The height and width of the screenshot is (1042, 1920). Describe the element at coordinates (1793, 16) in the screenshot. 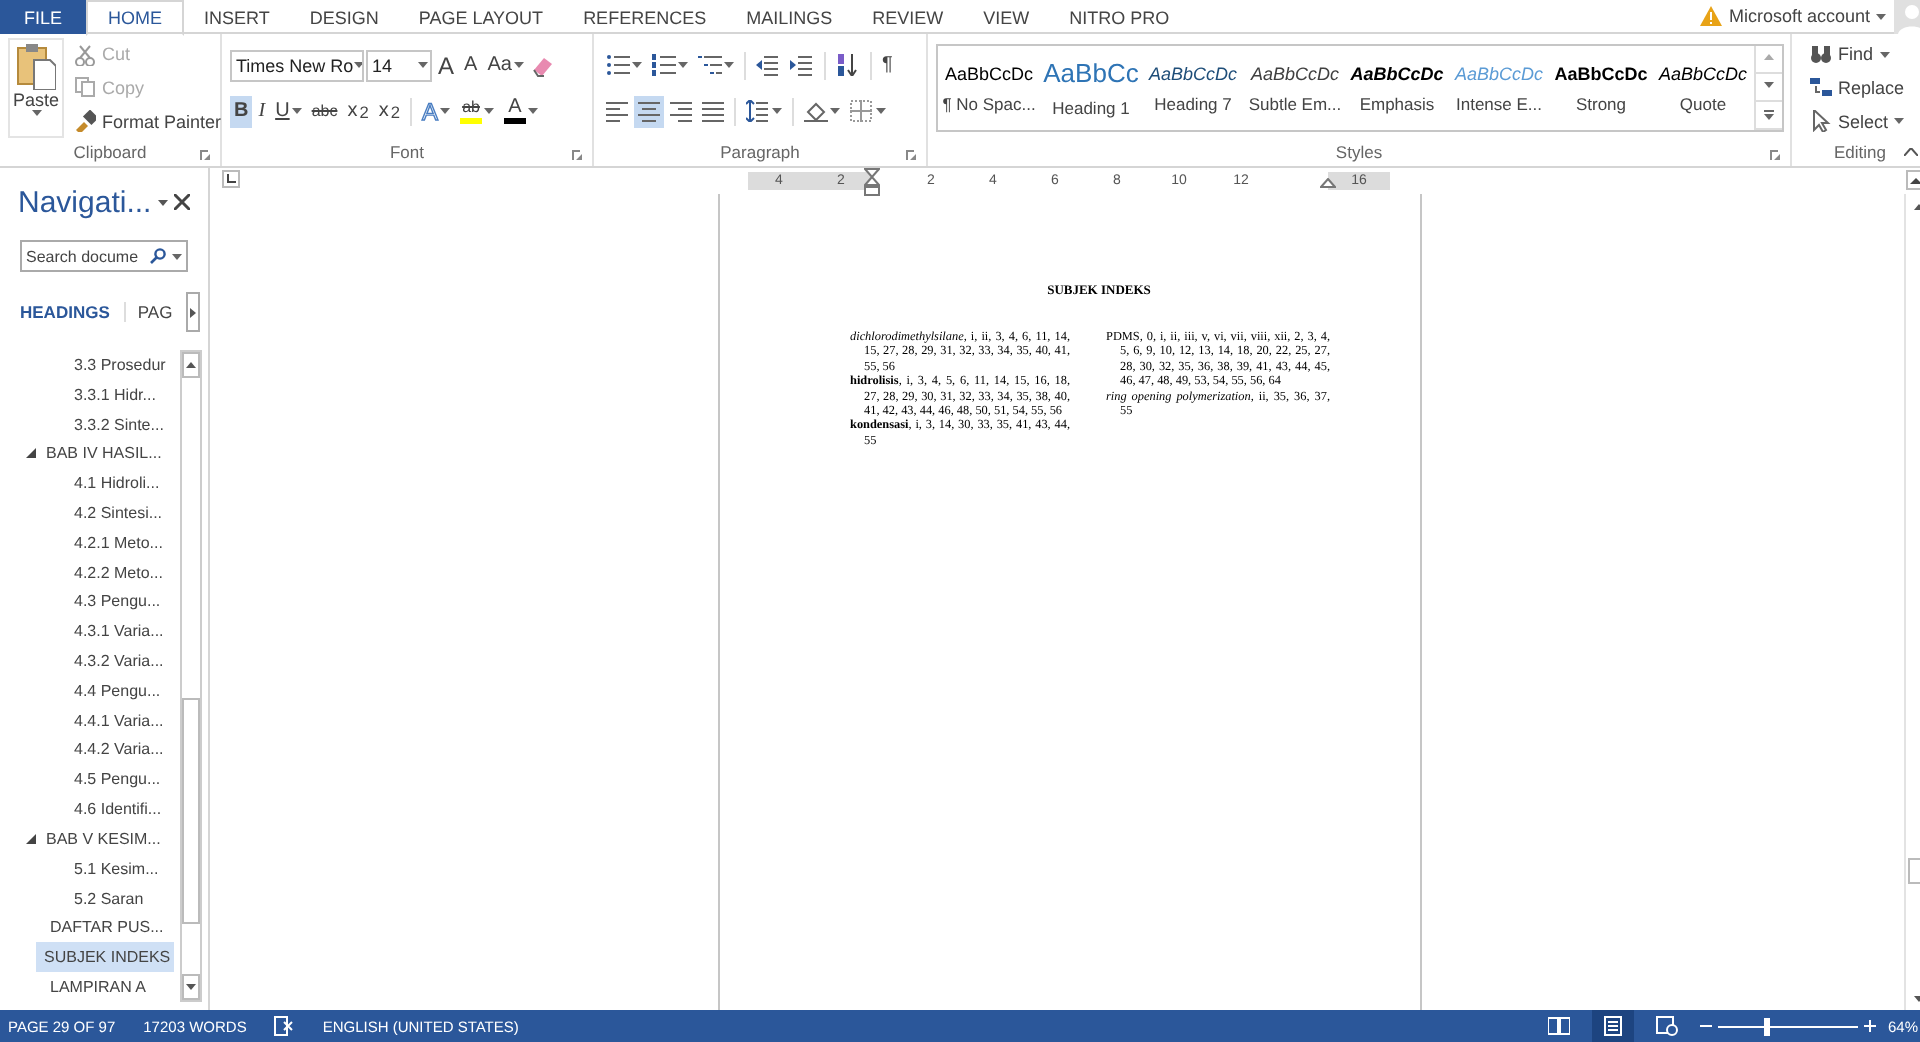

I see `account-button: Microsoft account` at that location.